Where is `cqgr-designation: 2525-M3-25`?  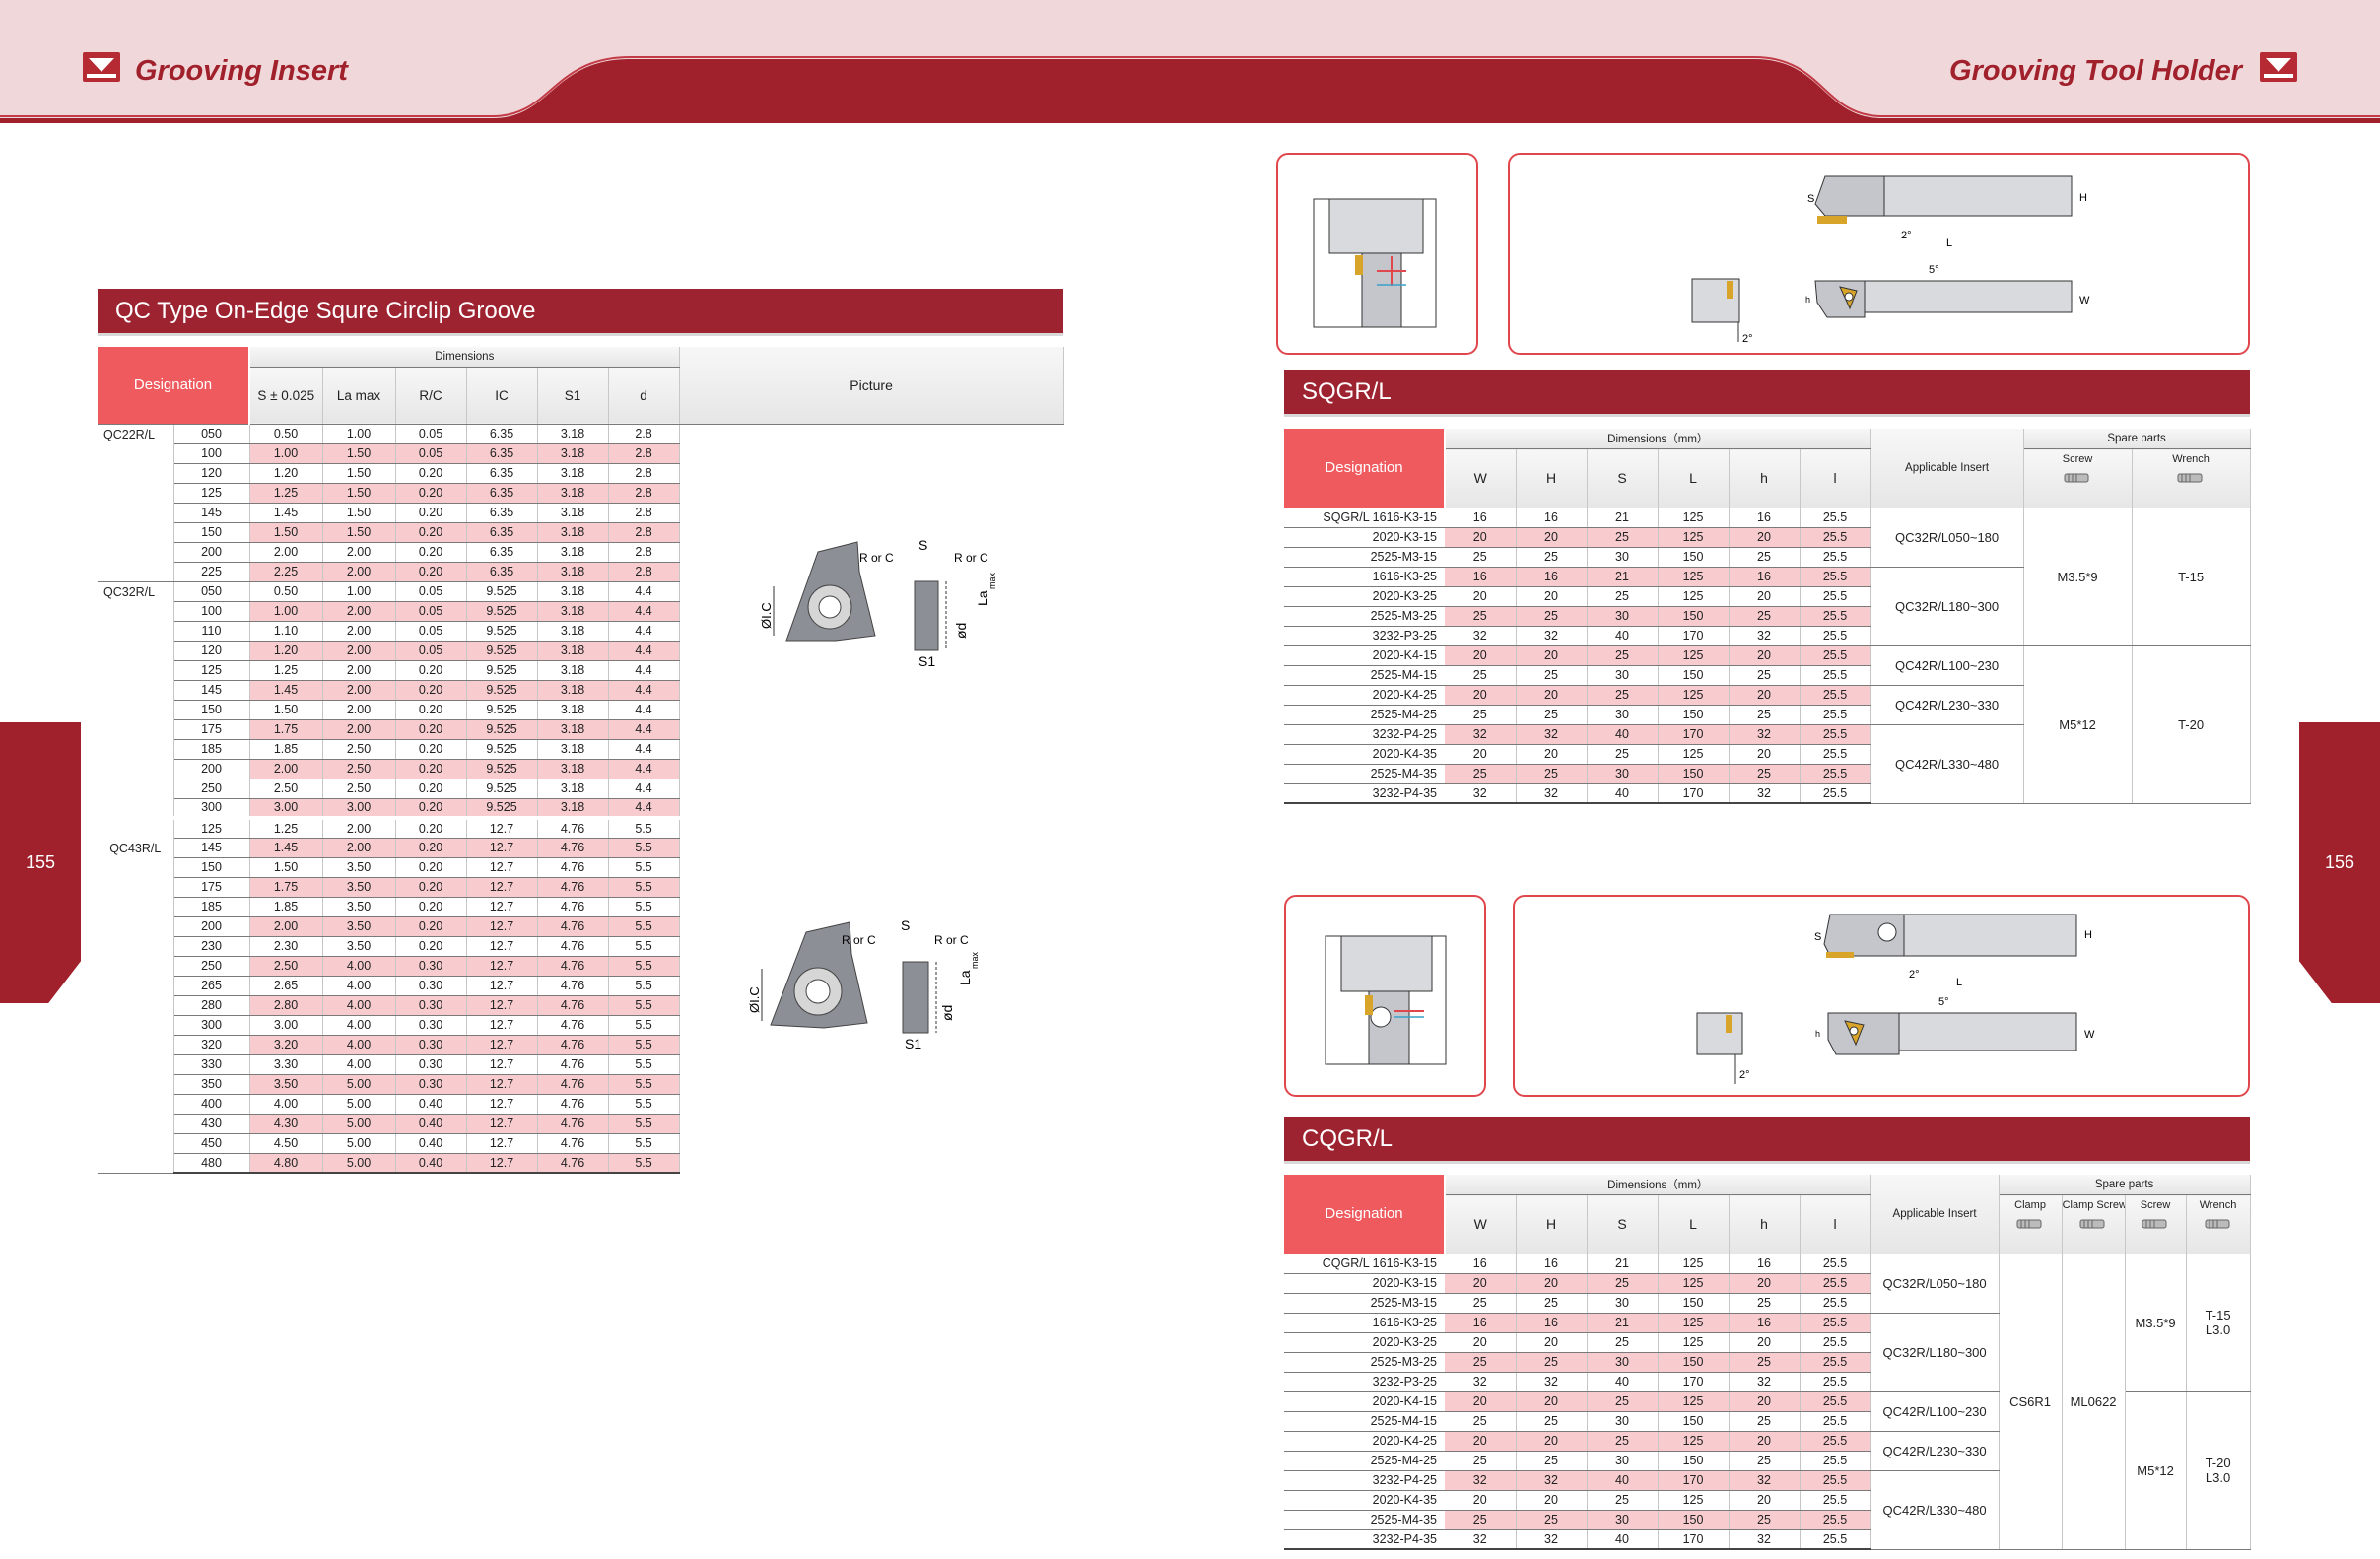 cqgr-designation: 2525-M3-25 is located at coordinates (1364, 1362).